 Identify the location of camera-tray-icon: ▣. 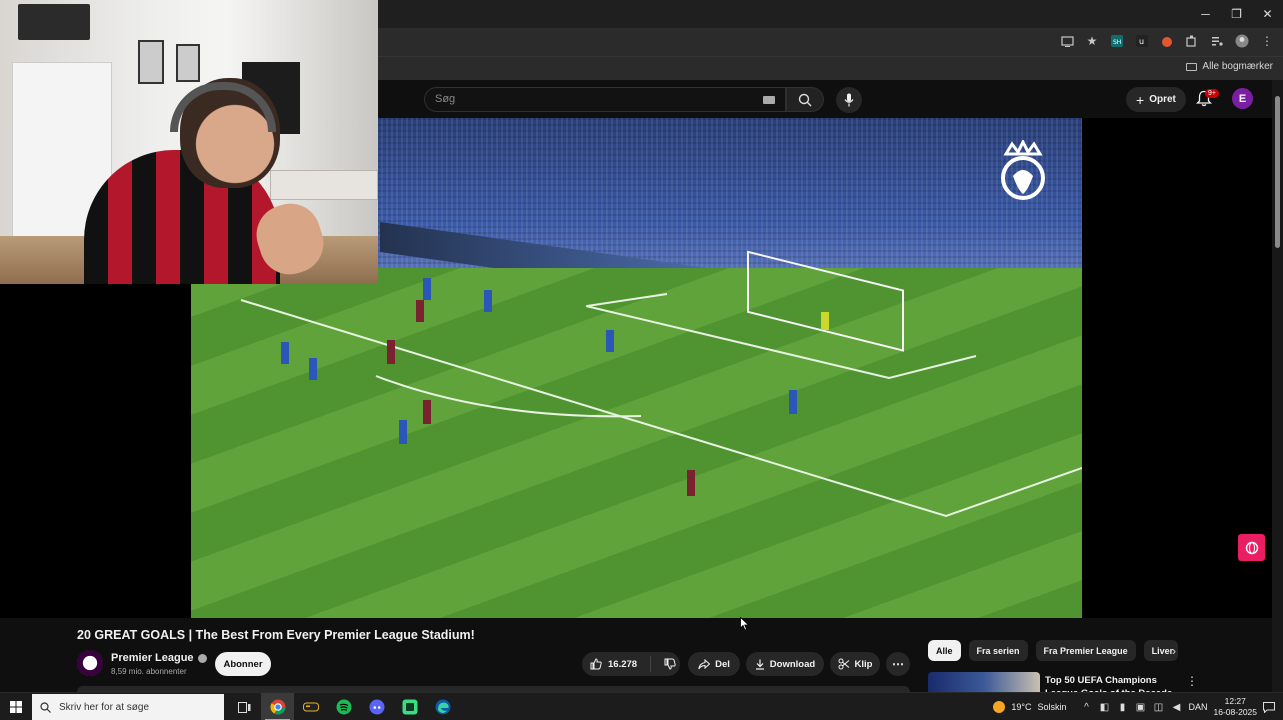
(1141, 707).